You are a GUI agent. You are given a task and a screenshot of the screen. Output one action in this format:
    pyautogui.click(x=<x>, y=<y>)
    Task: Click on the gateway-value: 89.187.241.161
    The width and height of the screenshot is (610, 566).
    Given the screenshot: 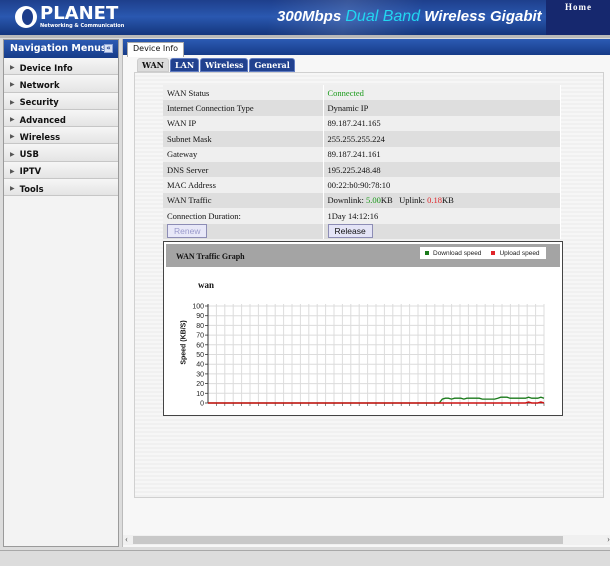 What is the action you would take?
    pyautogui.click(x=442, y=154)
    